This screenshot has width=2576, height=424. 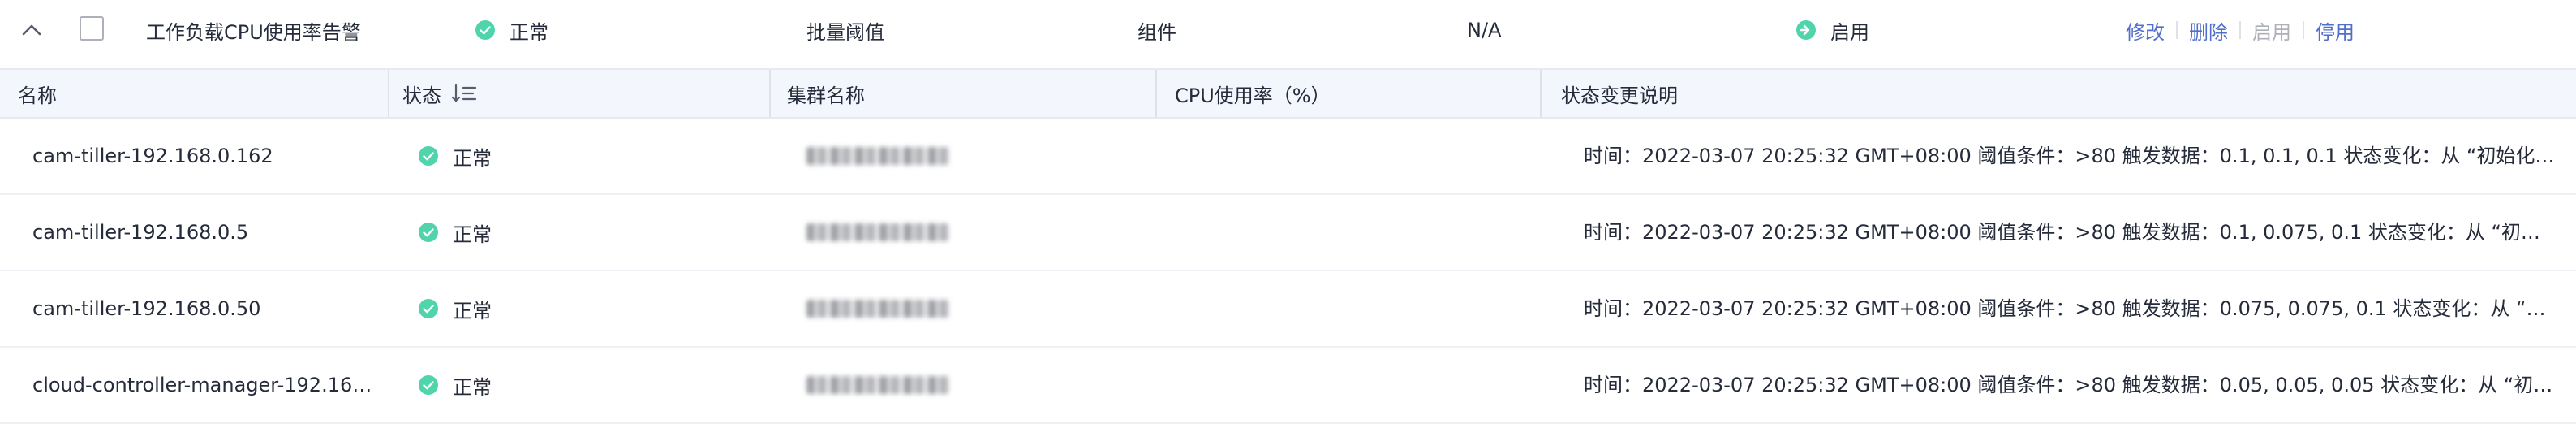 I want to click on arrow-right-circle-icon, so click(x=1806, y=30).